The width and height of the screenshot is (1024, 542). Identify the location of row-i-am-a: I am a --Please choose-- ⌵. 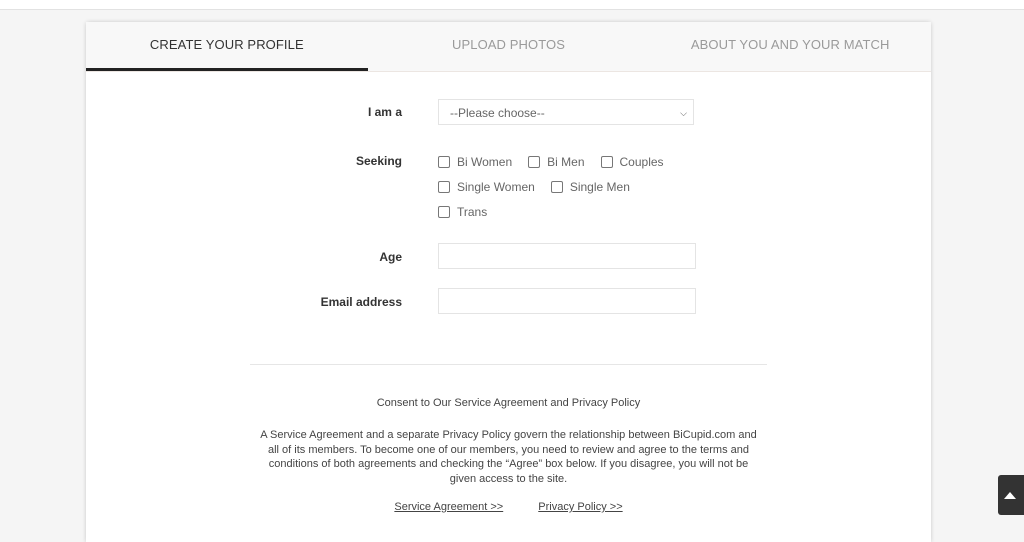
(508, 112).